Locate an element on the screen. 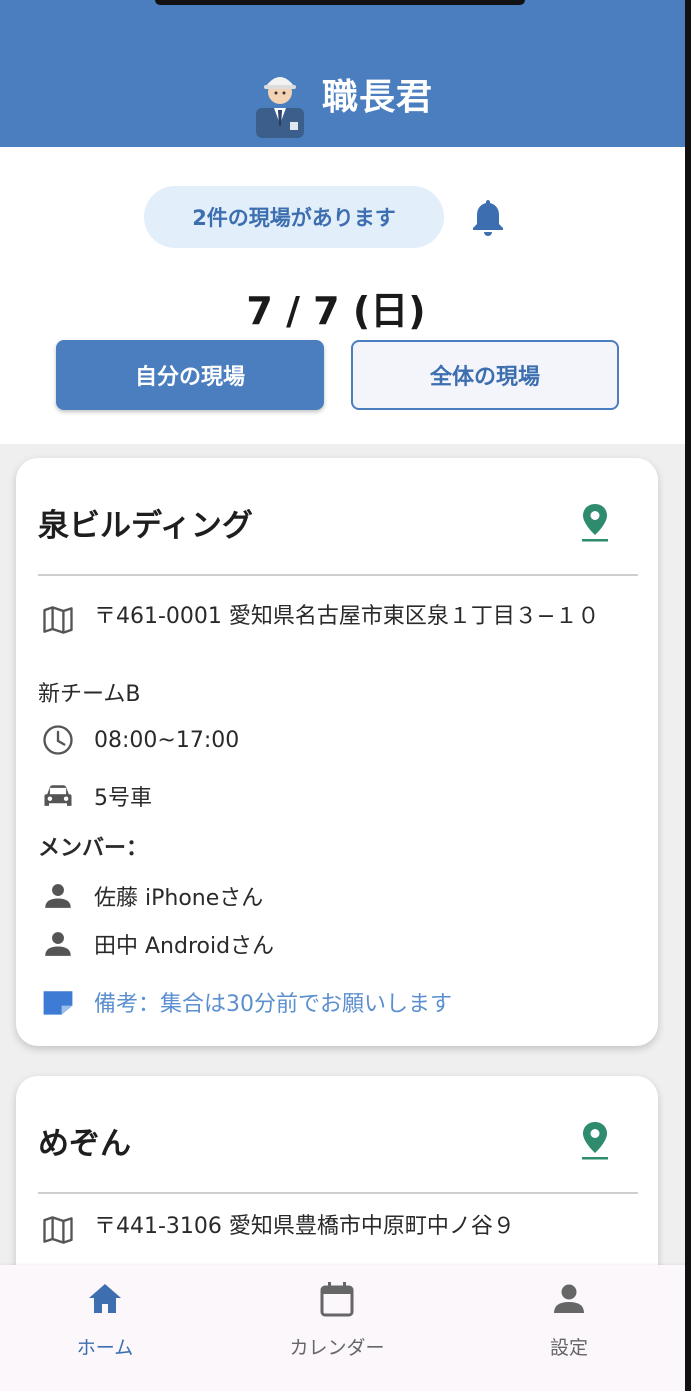 The width and height of the screenshot is (691, 1391). brand: 職長君 is located at coordinates (342, 100).